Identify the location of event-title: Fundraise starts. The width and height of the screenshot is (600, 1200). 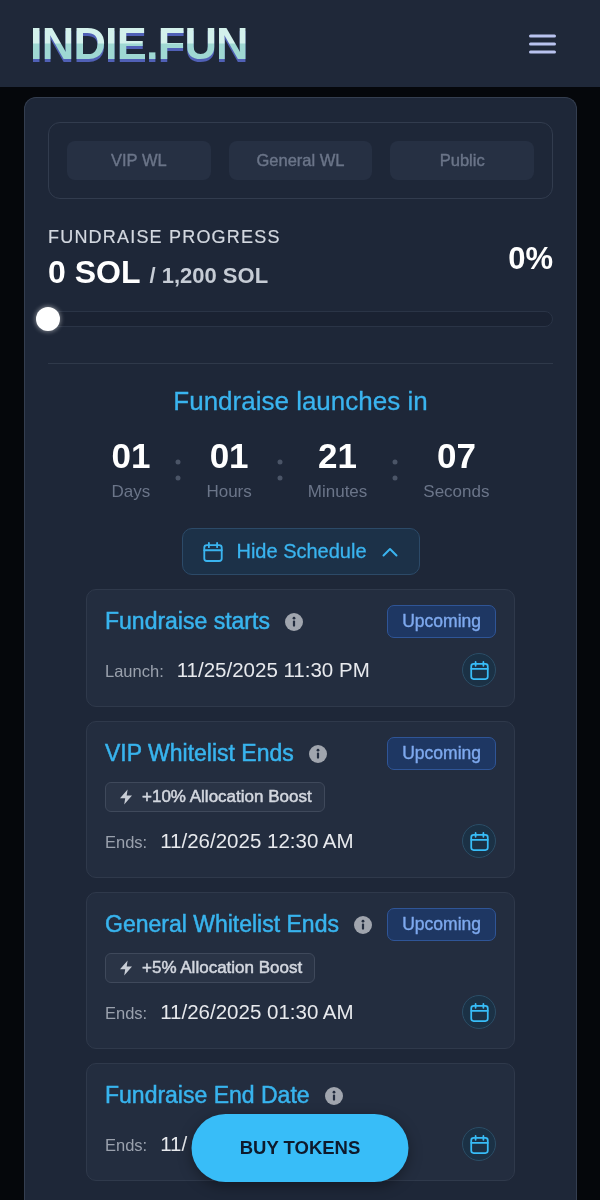
(187, 621).